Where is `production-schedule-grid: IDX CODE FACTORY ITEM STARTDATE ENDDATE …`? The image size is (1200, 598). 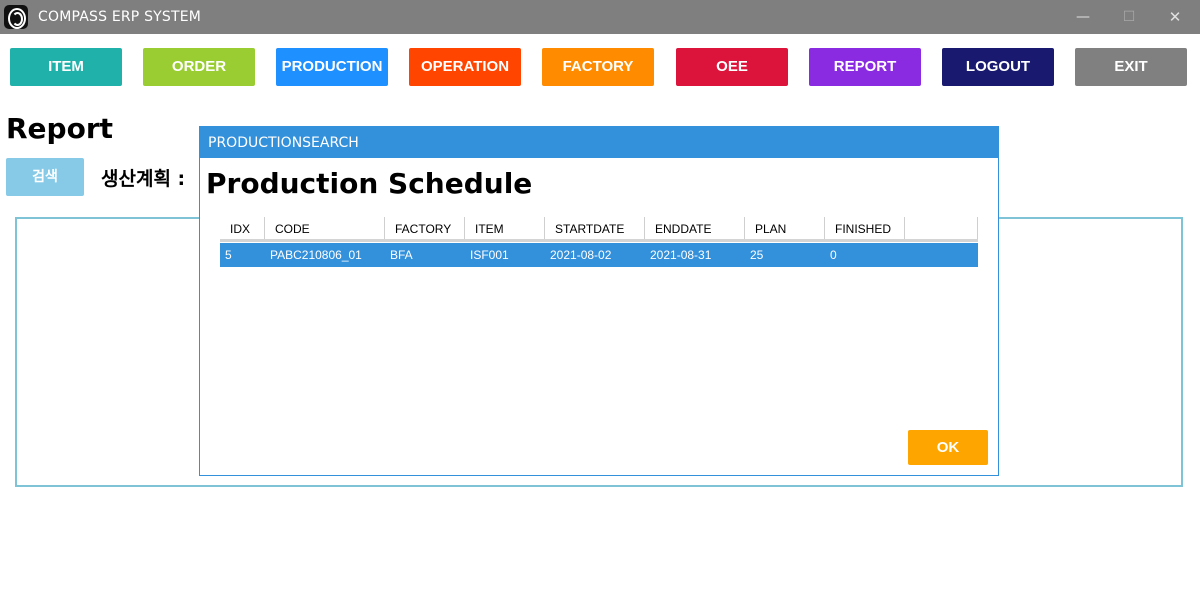
production-schedule-grid: IDX CODE FACTORY ITEM STARTDATE ENDDATE … is located at coordinates (599, 243).